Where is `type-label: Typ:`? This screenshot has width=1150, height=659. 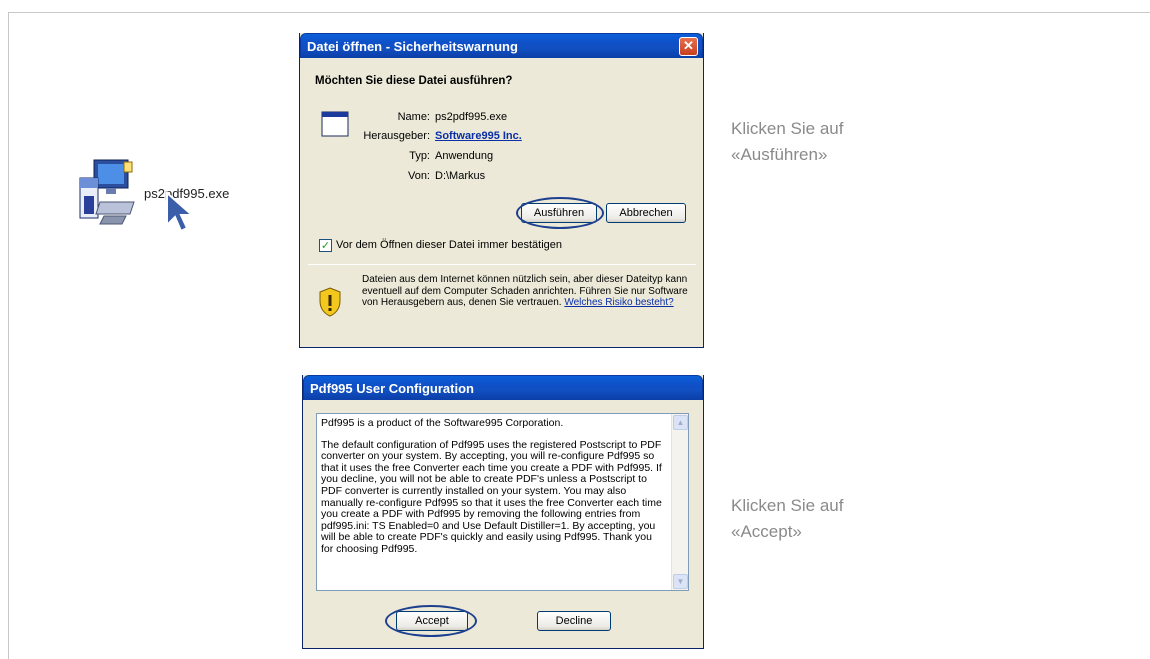 type-label: Typ: is located at coordinates (419, 156).